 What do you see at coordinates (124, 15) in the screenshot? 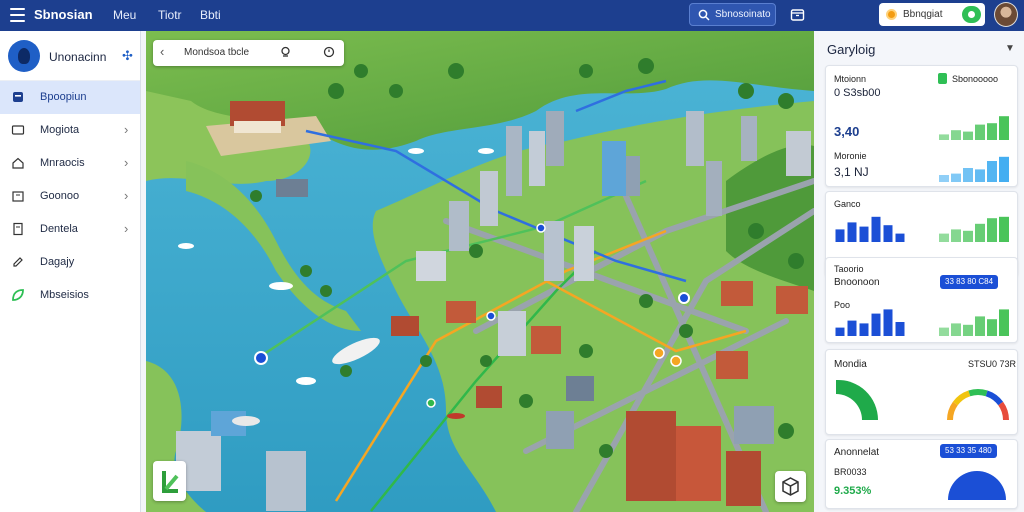
I see `nav-item-1: Meu` at bounding box center [124, 15].